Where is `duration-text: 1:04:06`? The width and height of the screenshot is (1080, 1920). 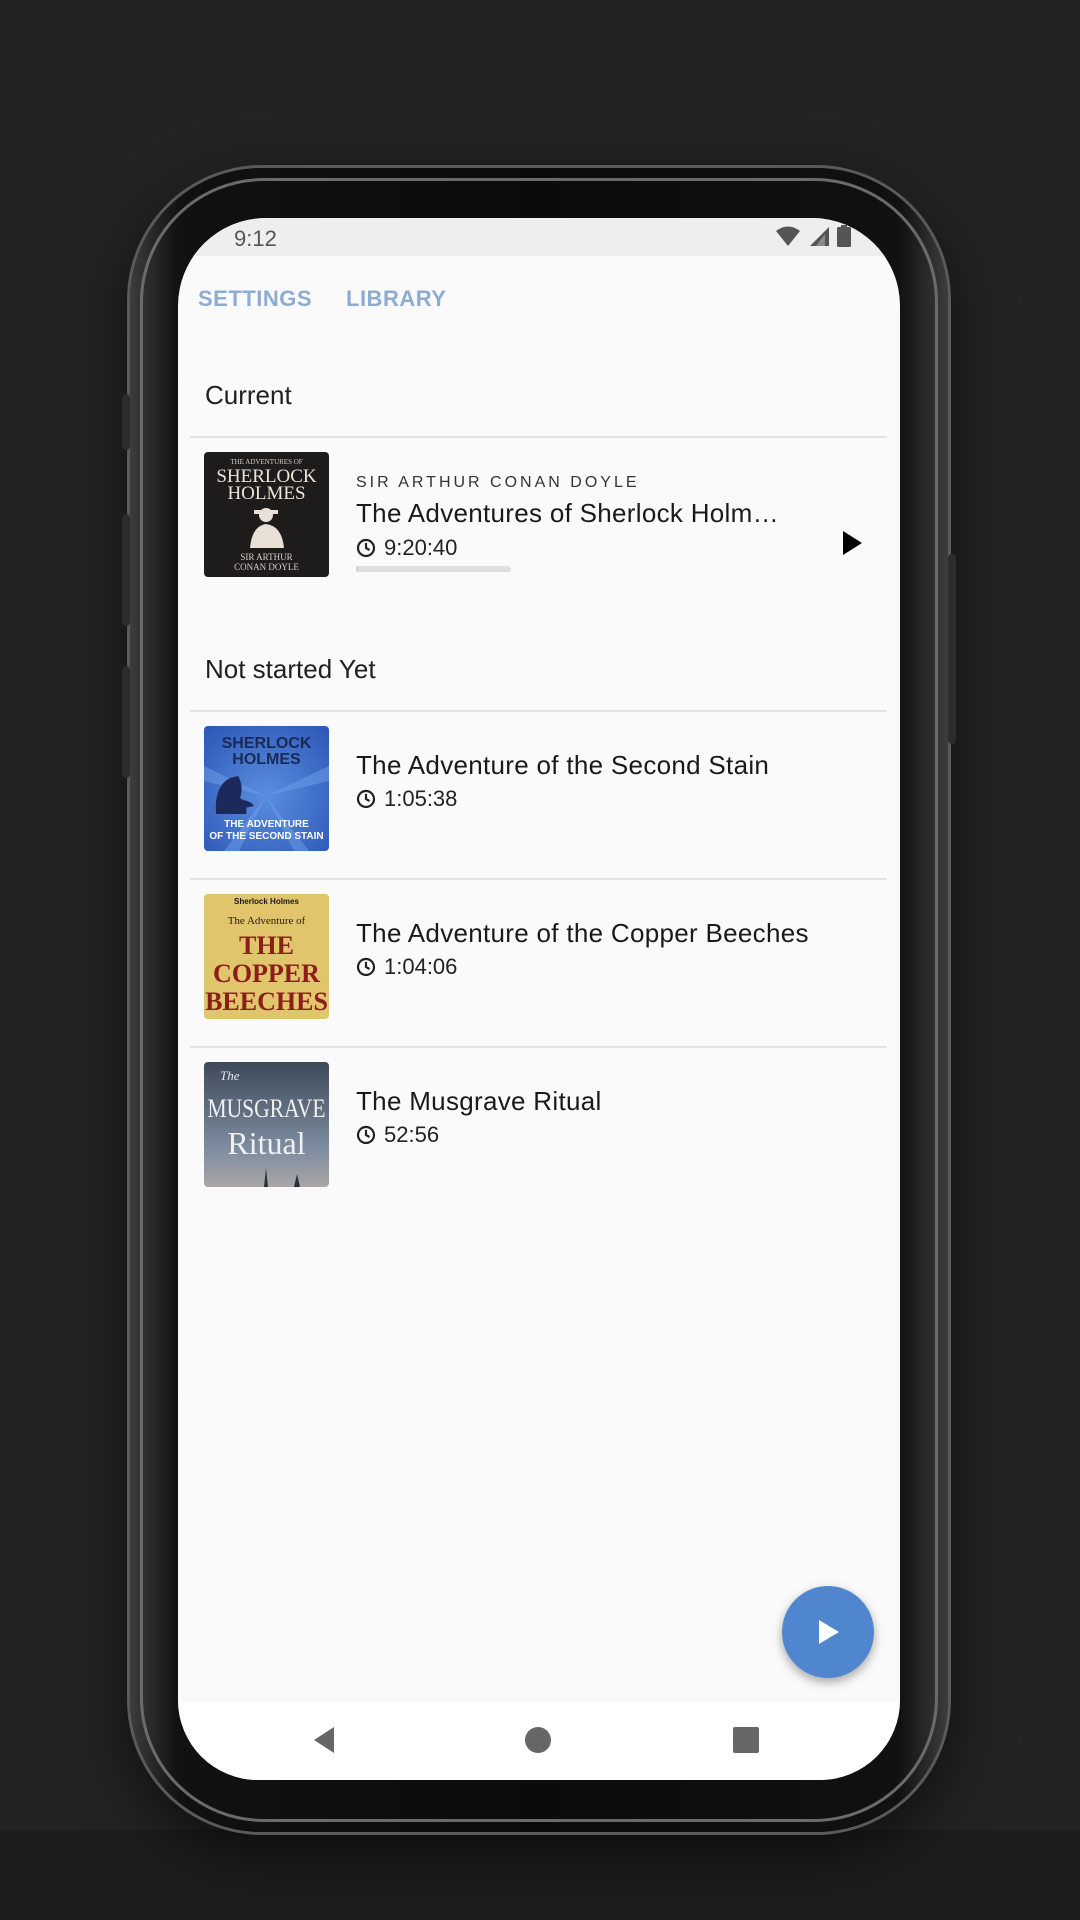
duration-text: 1:04:06 is located at coordinates (421, 966).